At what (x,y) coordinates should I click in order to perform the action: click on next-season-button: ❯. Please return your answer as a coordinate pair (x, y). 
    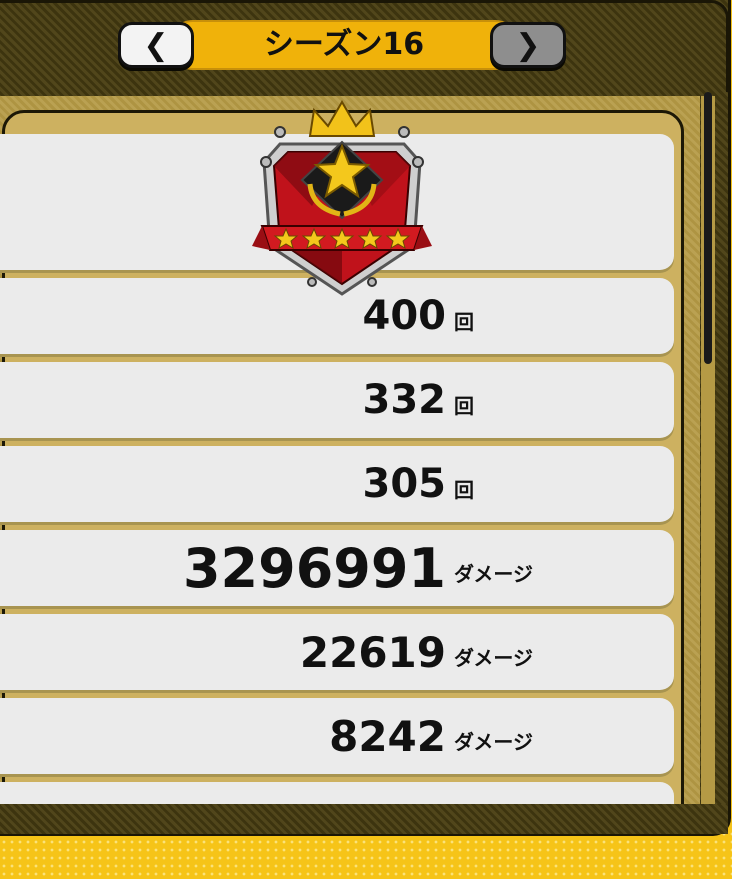
    Looking at the image, I should click on (528, 45).